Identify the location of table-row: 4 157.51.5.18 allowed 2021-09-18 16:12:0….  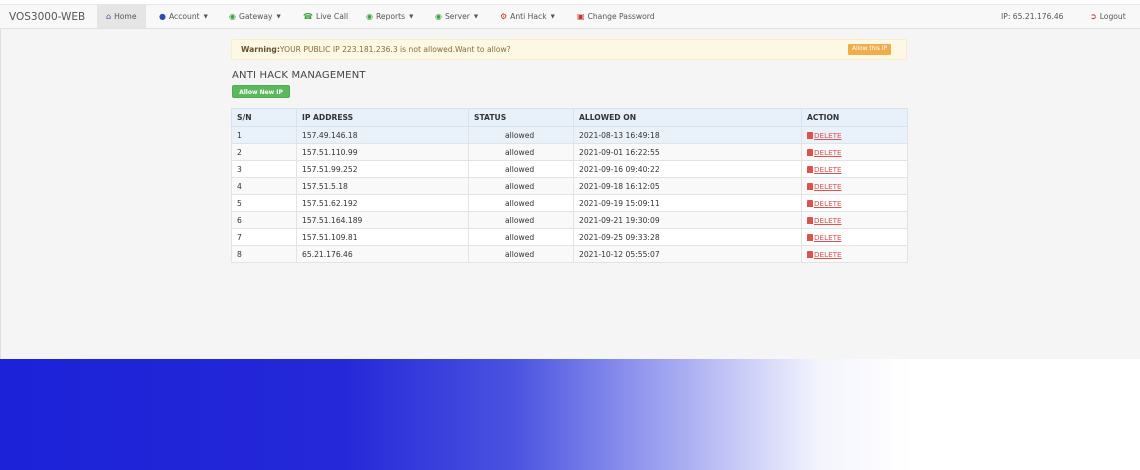
(569, 186).